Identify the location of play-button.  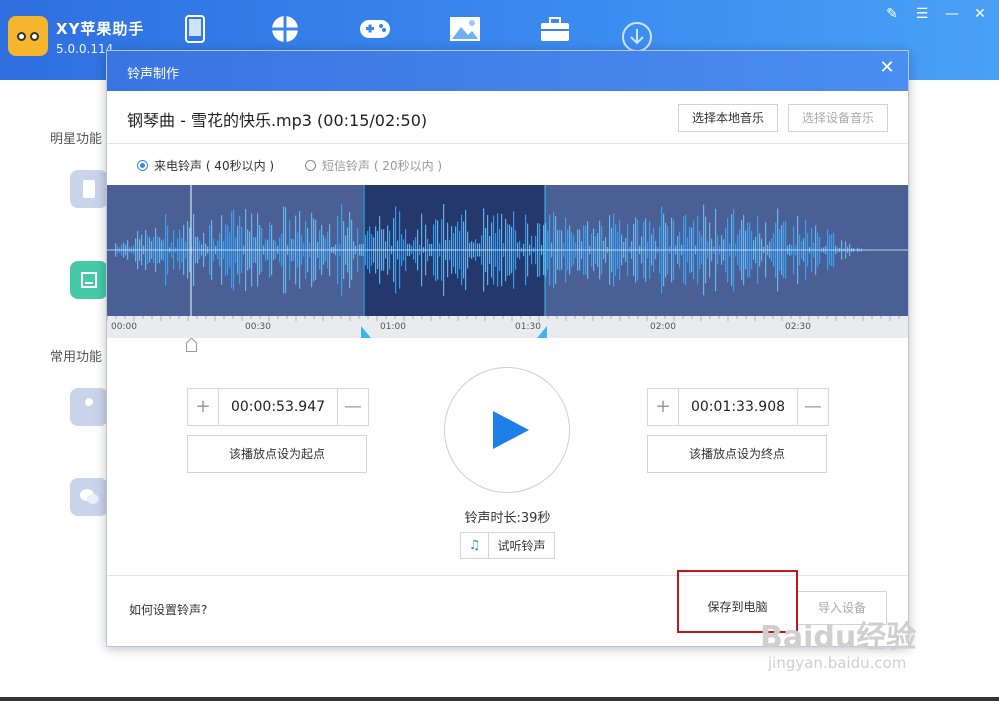
(507, 430).